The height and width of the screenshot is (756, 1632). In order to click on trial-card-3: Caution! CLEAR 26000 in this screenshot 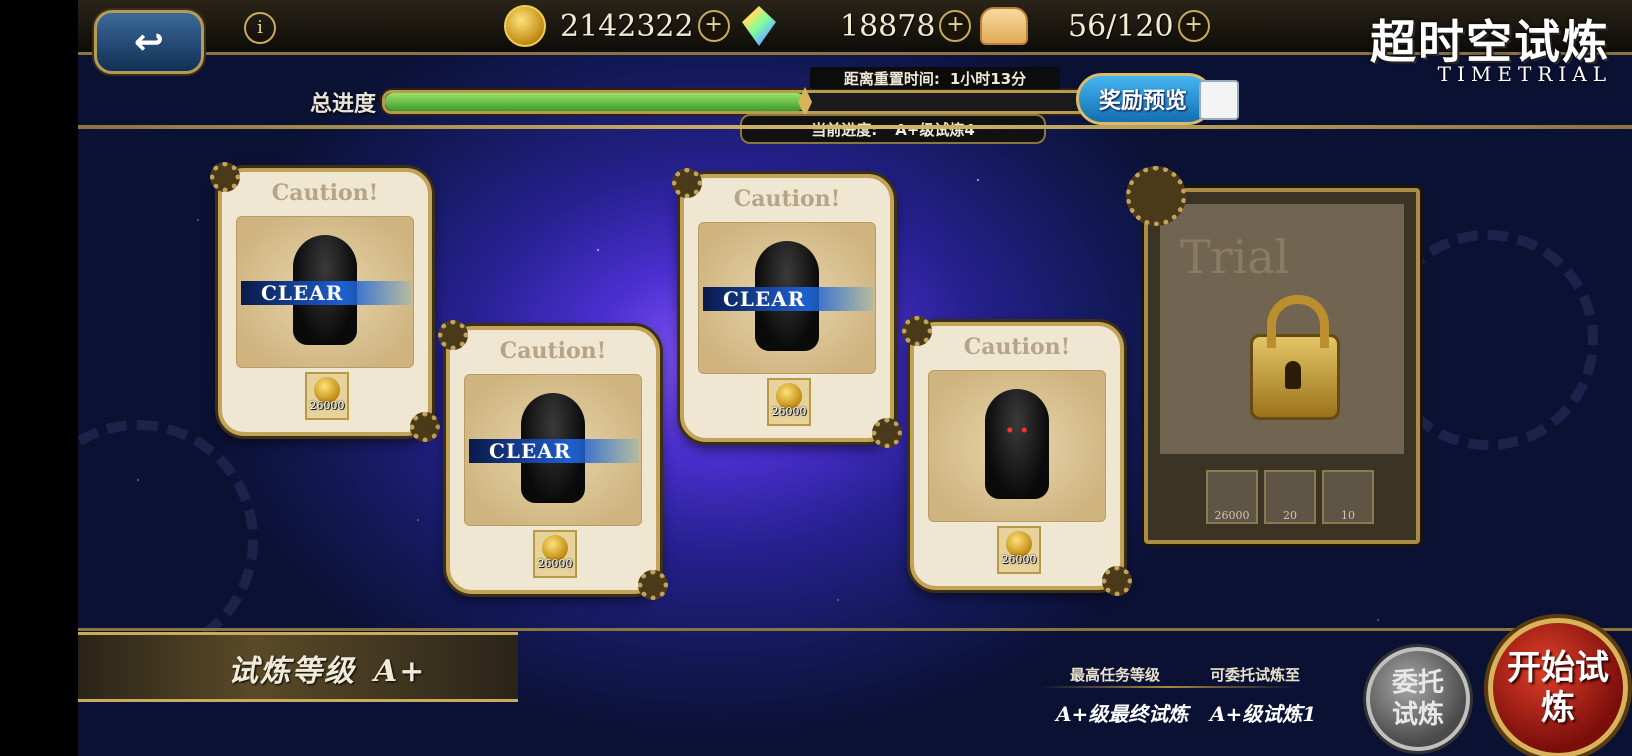, I will do `click(787, 308)`.